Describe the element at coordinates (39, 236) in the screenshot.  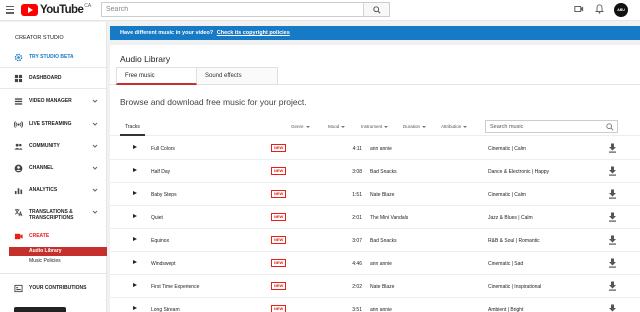
I see `sidebar-item-label: CREATE` at that location.